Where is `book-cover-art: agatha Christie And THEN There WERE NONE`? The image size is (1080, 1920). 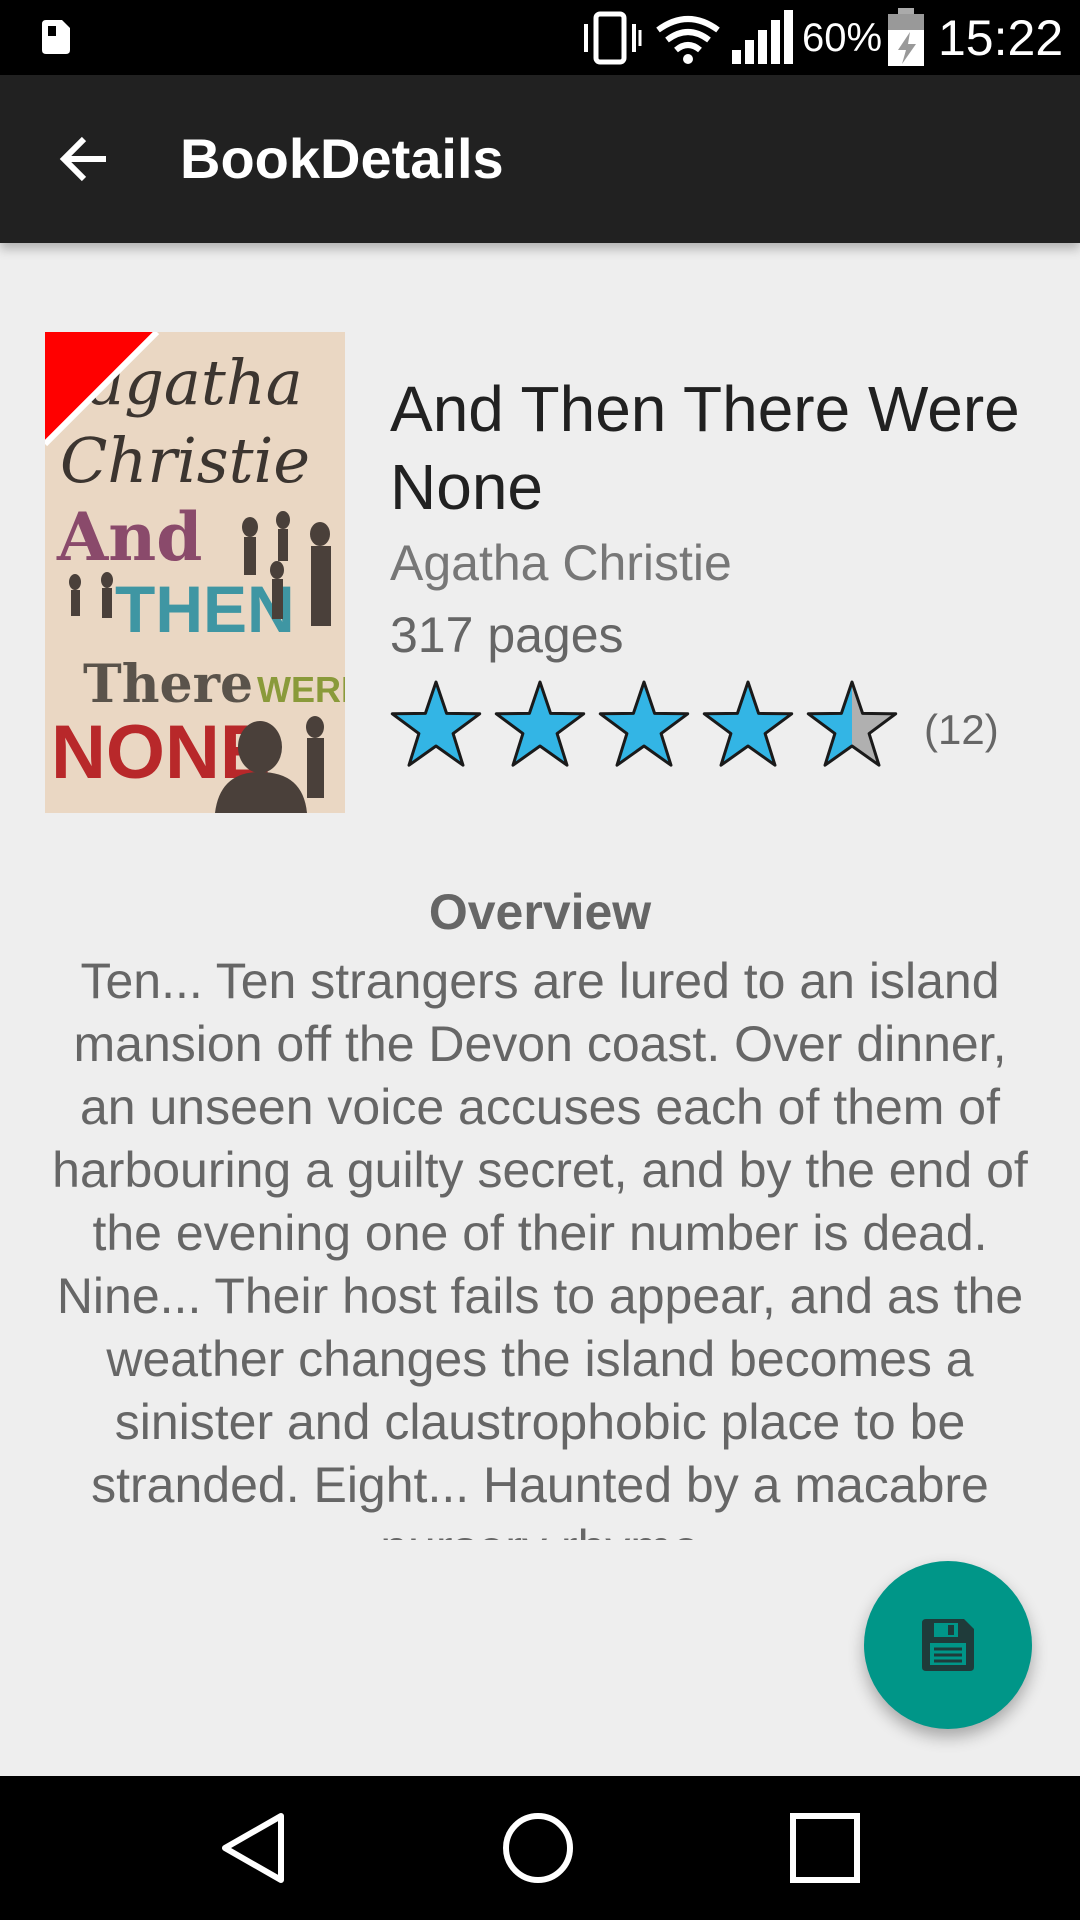
book-cover-art: agatha Christie And THEN There WERE NONE is located at coordinates (195, 572).